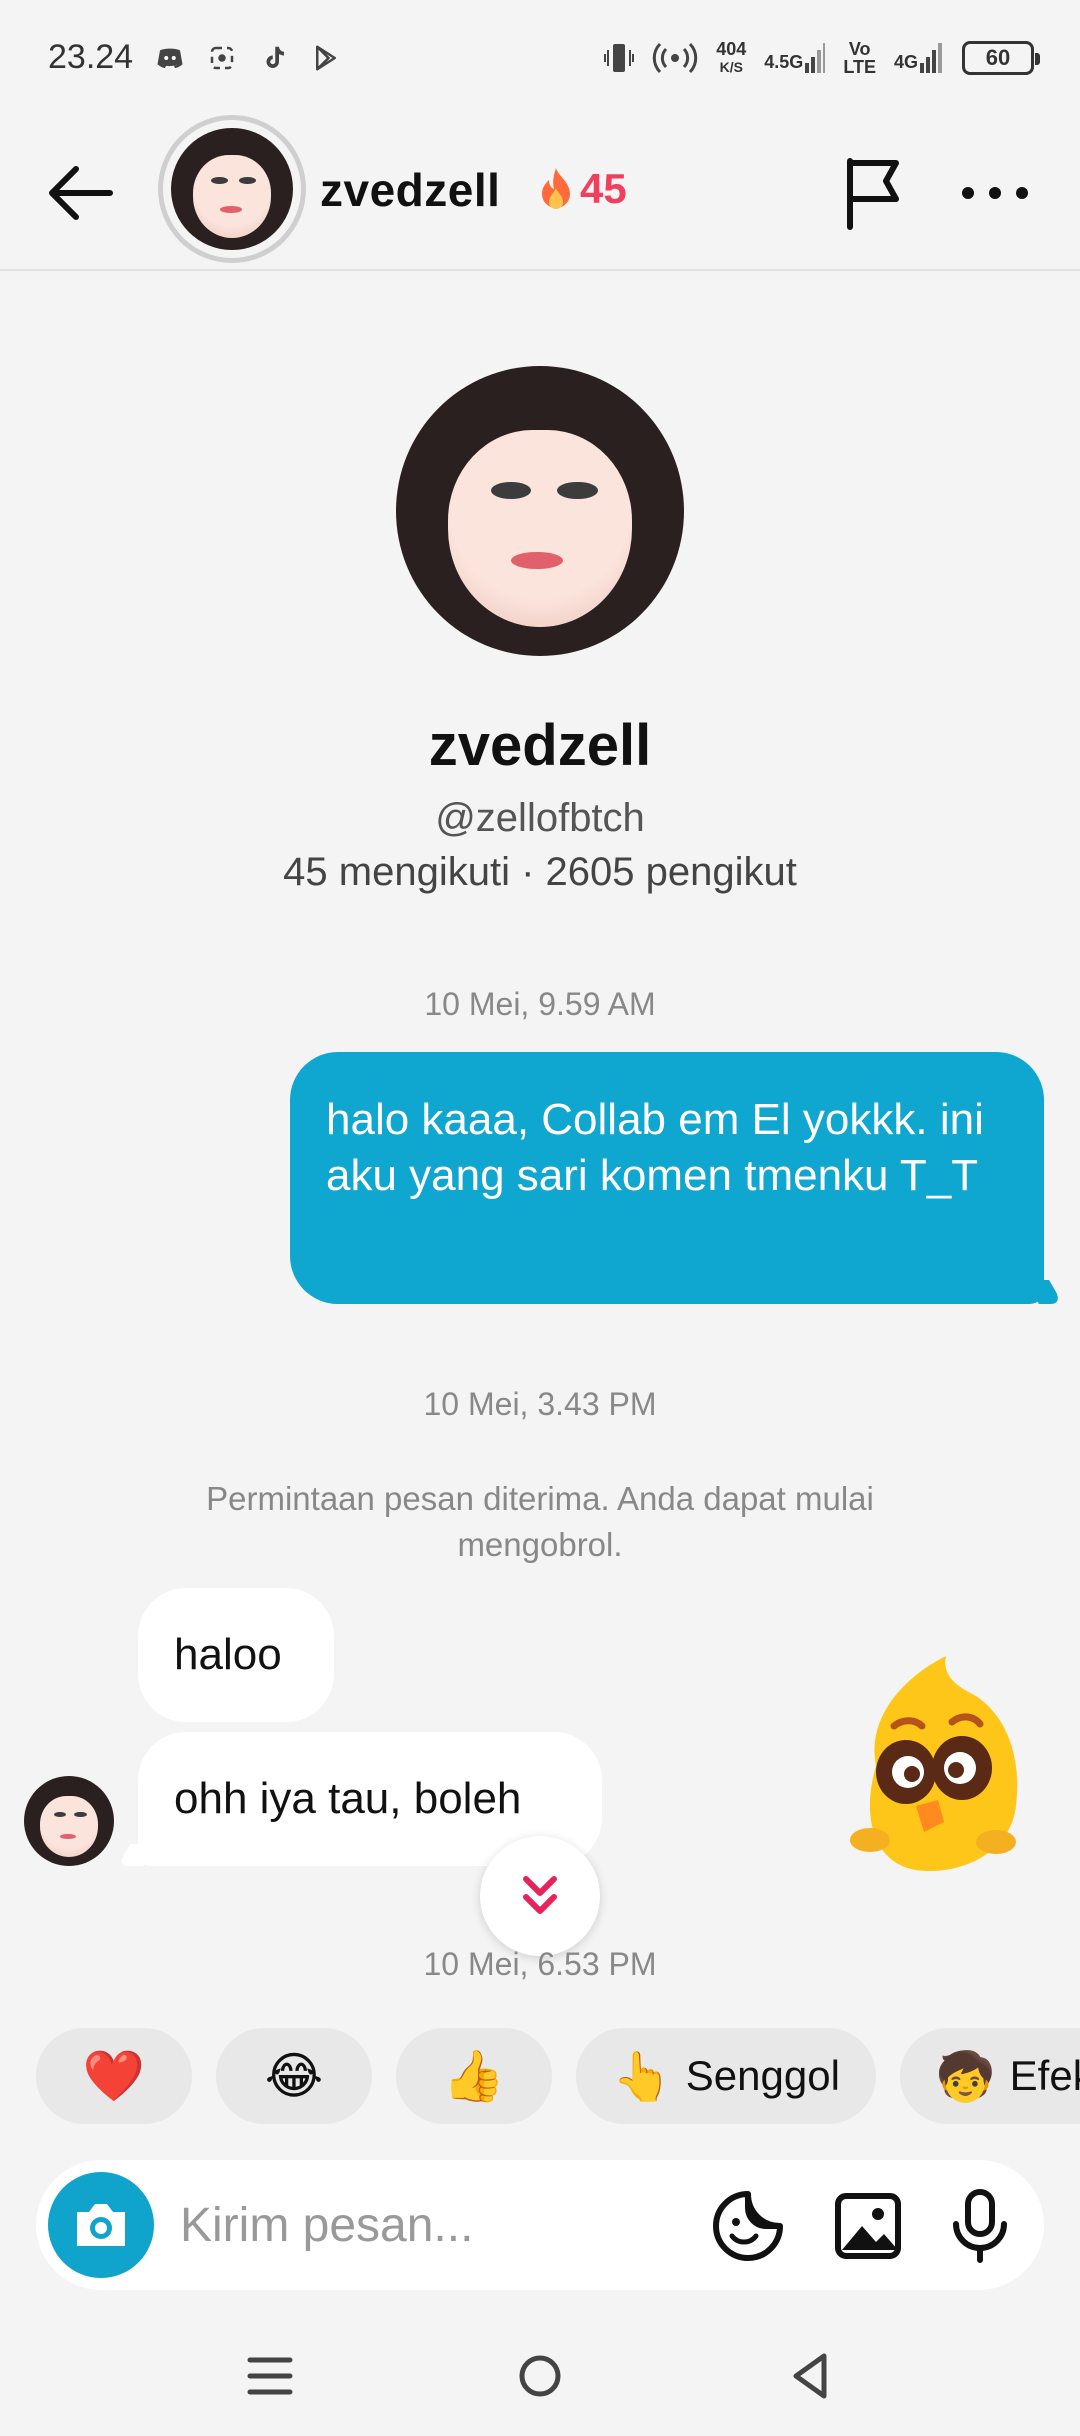 The height and width of the screenshot is (2436, 1080). What do you see at coordinates (859, 66) in the screenshot?
I see `volte-bottom: LTE` at bounding box center [859, 66].